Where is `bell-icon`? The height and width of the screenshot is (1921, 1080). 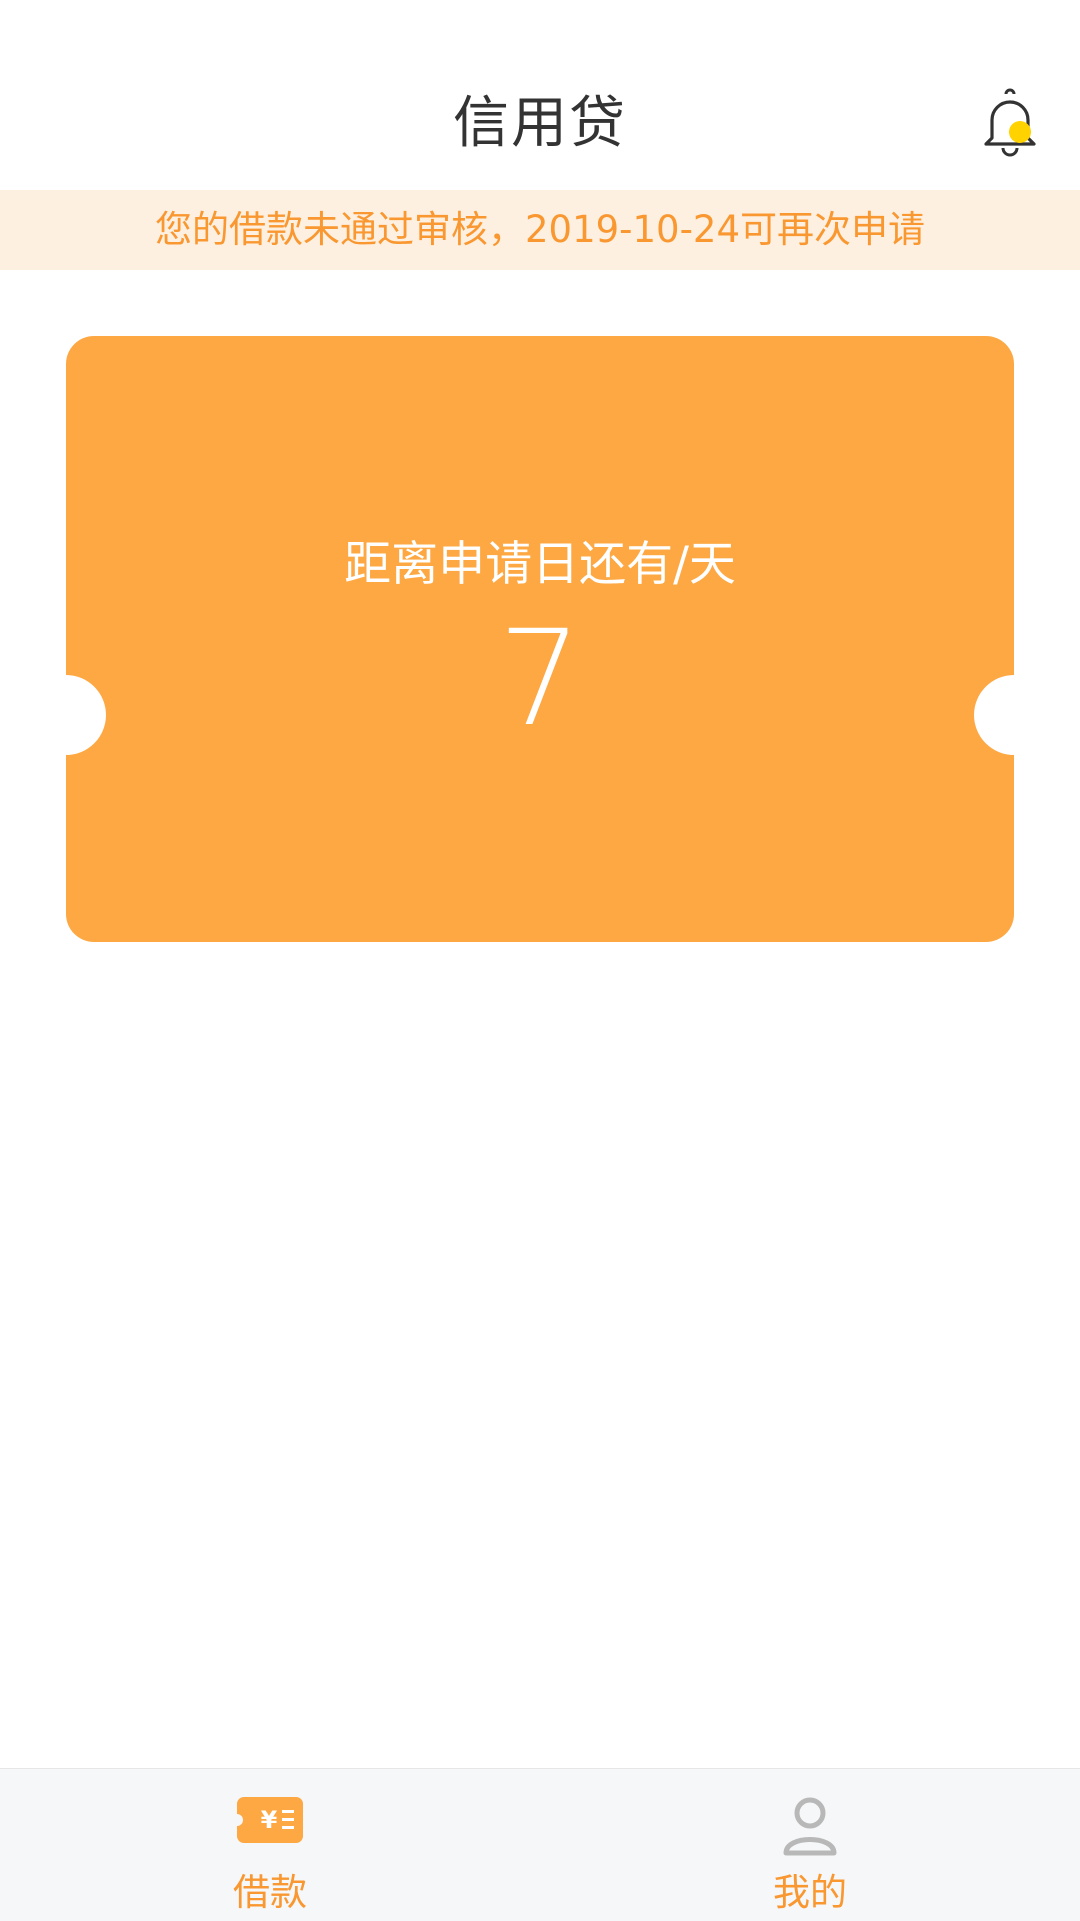 bell-icon is located at coordinates (1010, 122).